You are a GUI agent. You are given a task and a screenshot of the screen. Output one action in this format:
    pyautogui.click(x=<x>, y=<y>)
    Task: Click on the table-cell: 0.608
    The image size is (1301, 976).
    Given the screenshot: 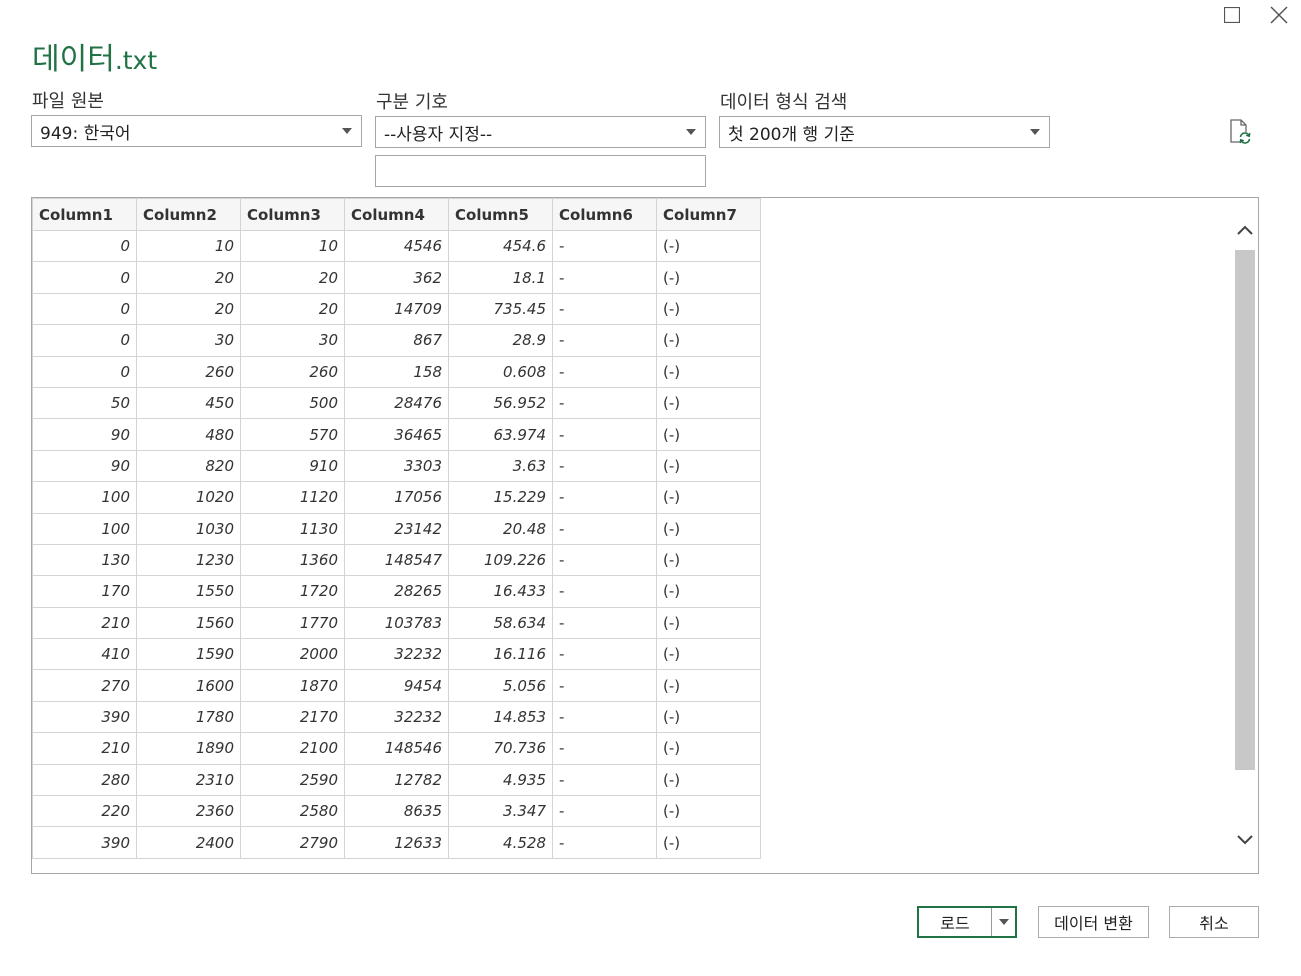 What is the action you would take?
    pyautogui.click(x=500, y=371)
    